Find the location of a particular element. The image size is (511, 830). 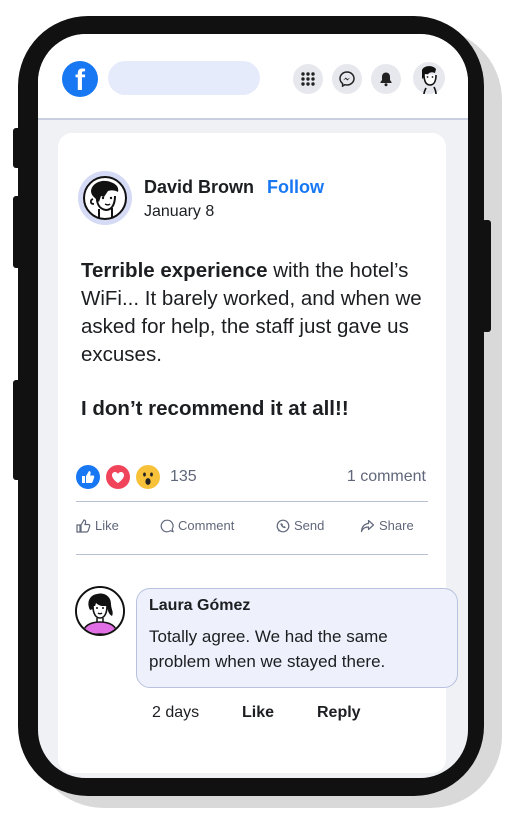

reaction-count: 135 is located at coordinates (183, 476).